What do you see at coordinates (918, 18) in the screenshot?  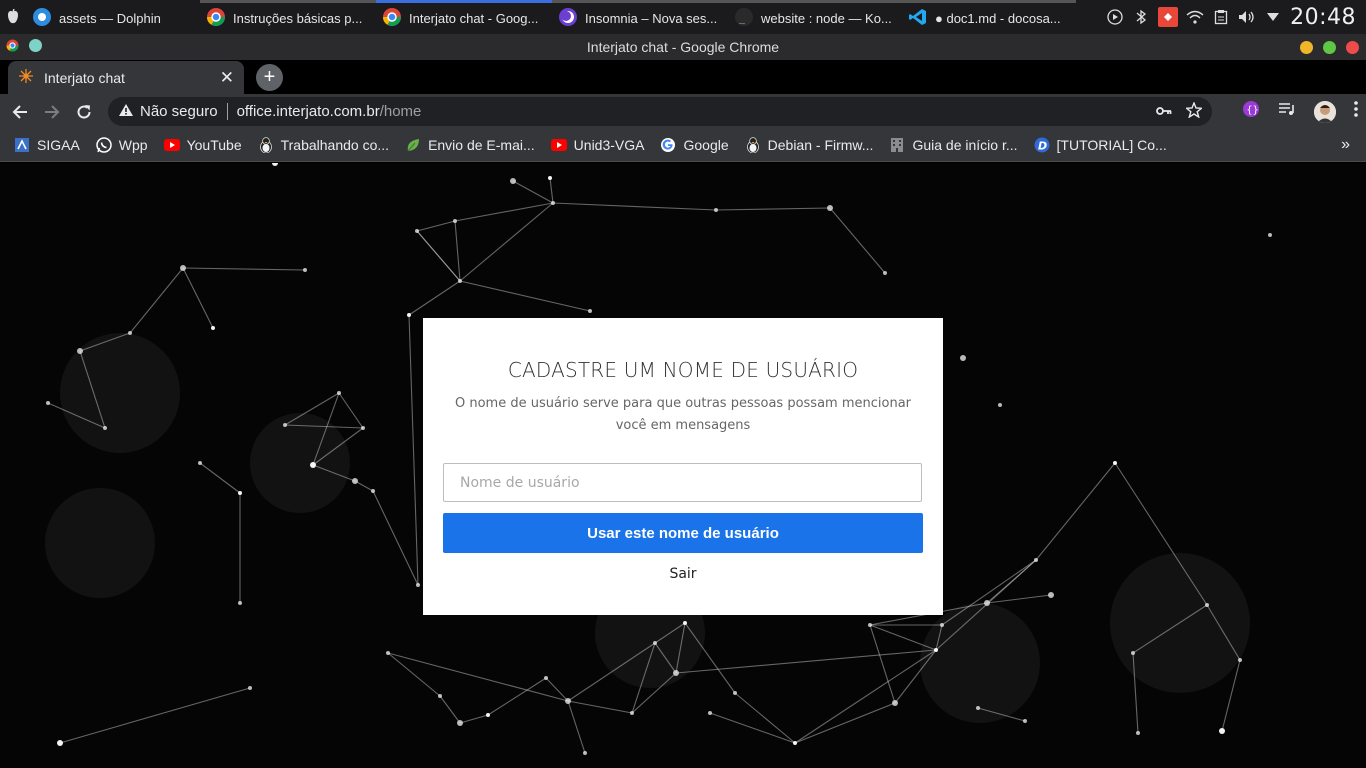 I see `vscode-icon` at bounding box center [918, 18].